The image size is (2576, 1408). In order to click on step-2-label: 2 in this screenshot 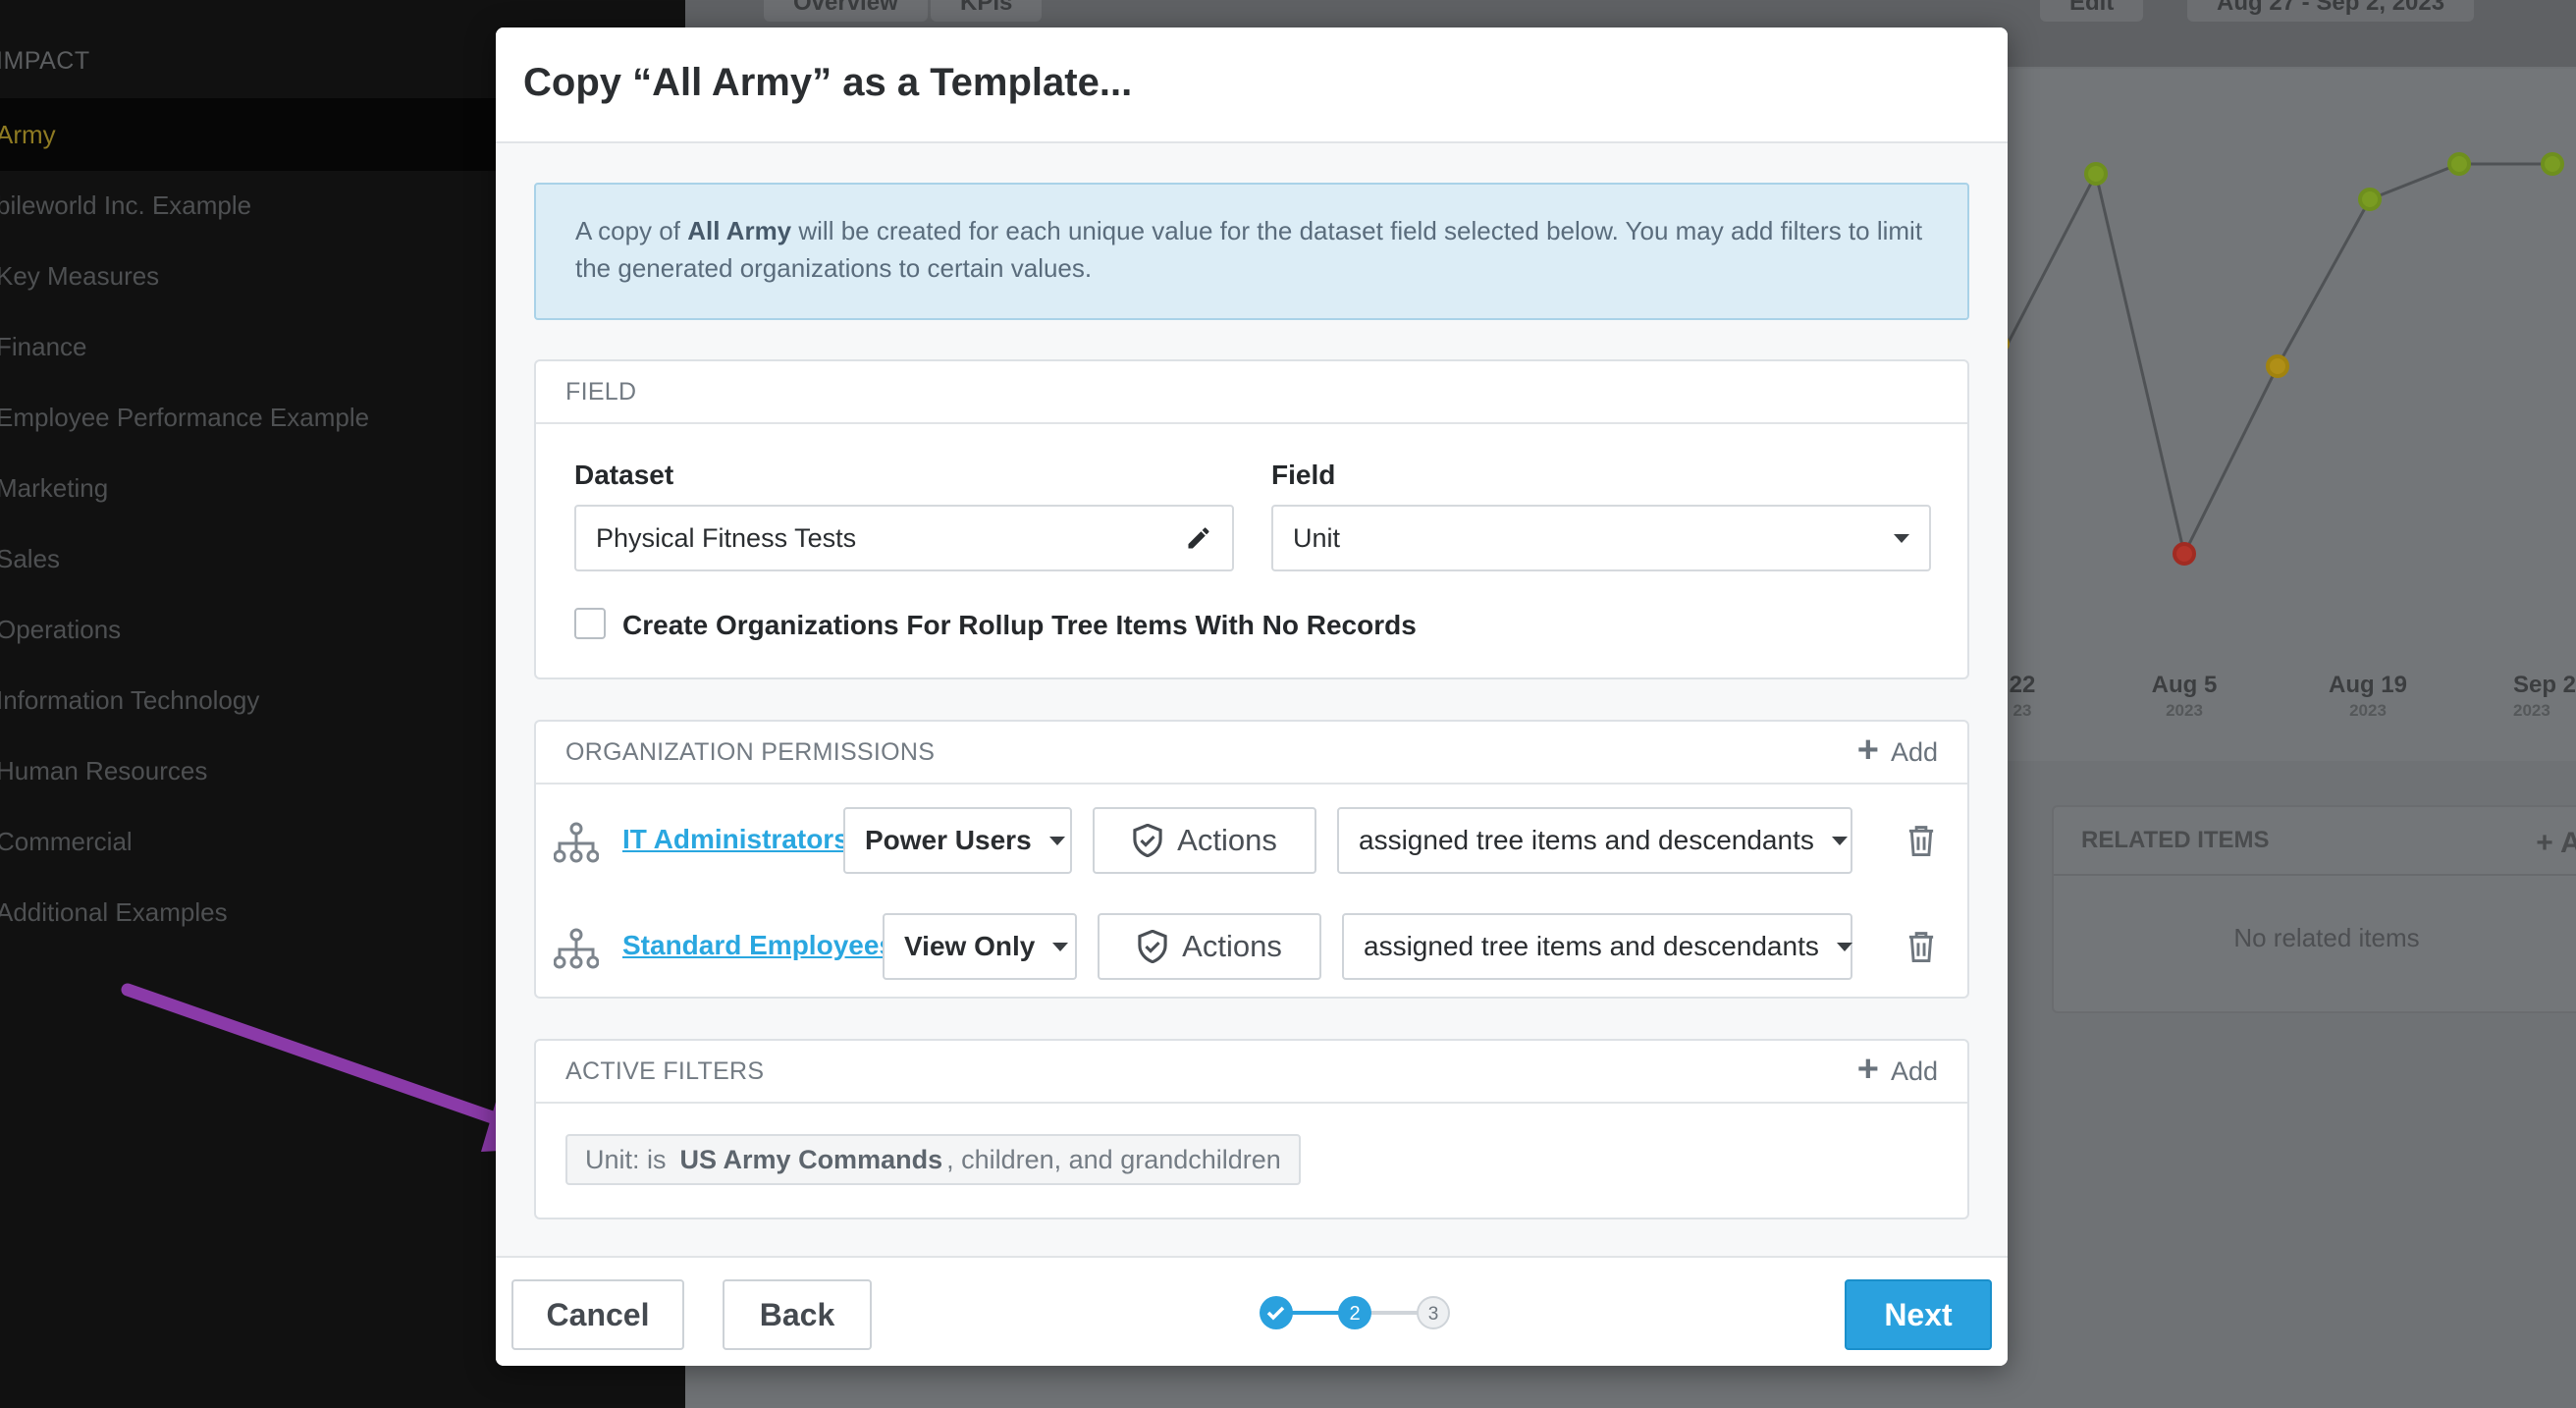, I will do `click(1354, 1314)`.